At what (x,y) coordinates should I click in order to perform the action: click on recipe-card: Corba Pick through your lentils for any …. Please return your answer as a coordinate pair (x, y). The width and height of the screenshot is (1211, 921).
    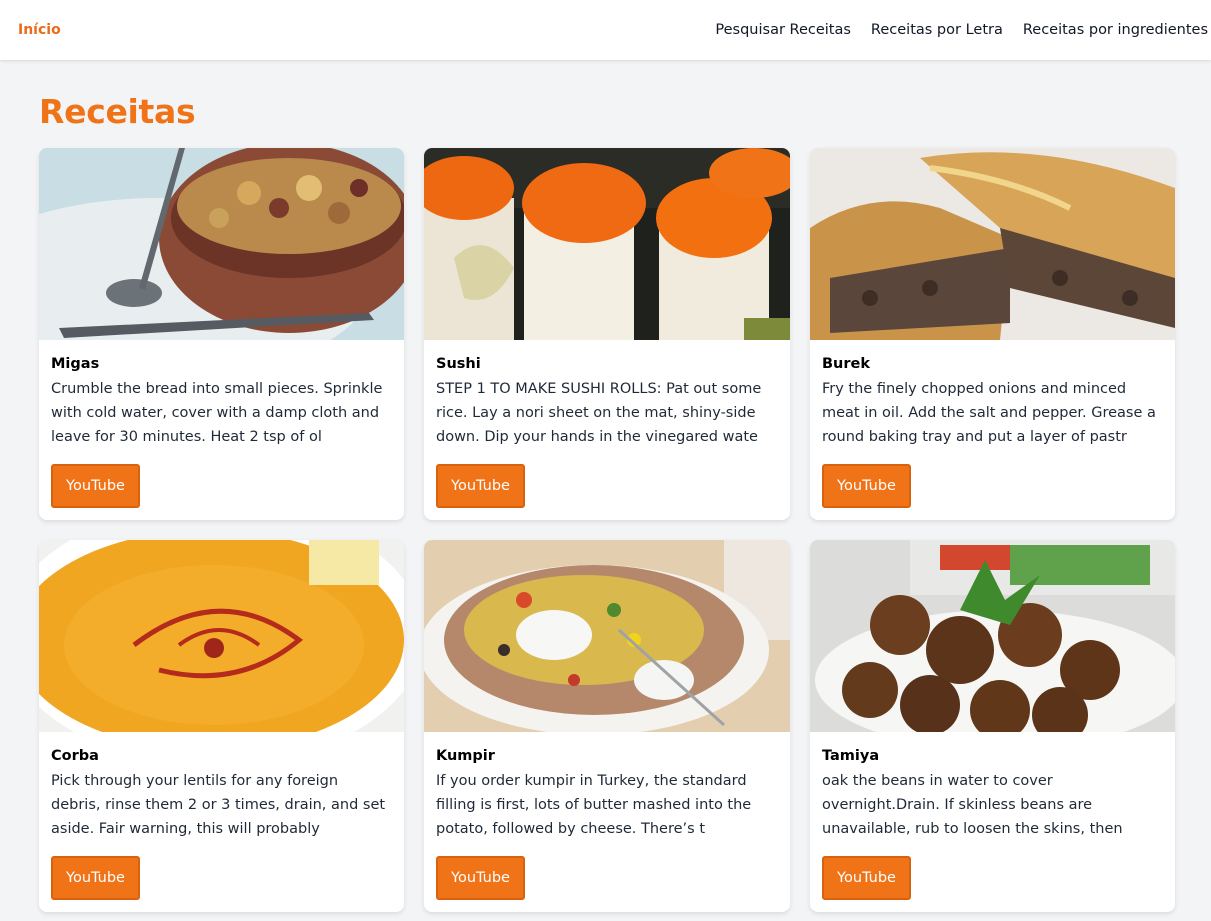
    Looking at the image, I should click on (221, 726).